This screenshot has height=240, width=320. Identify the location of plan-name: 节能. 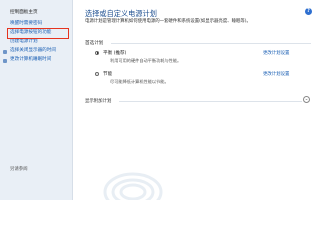
(108, 74).